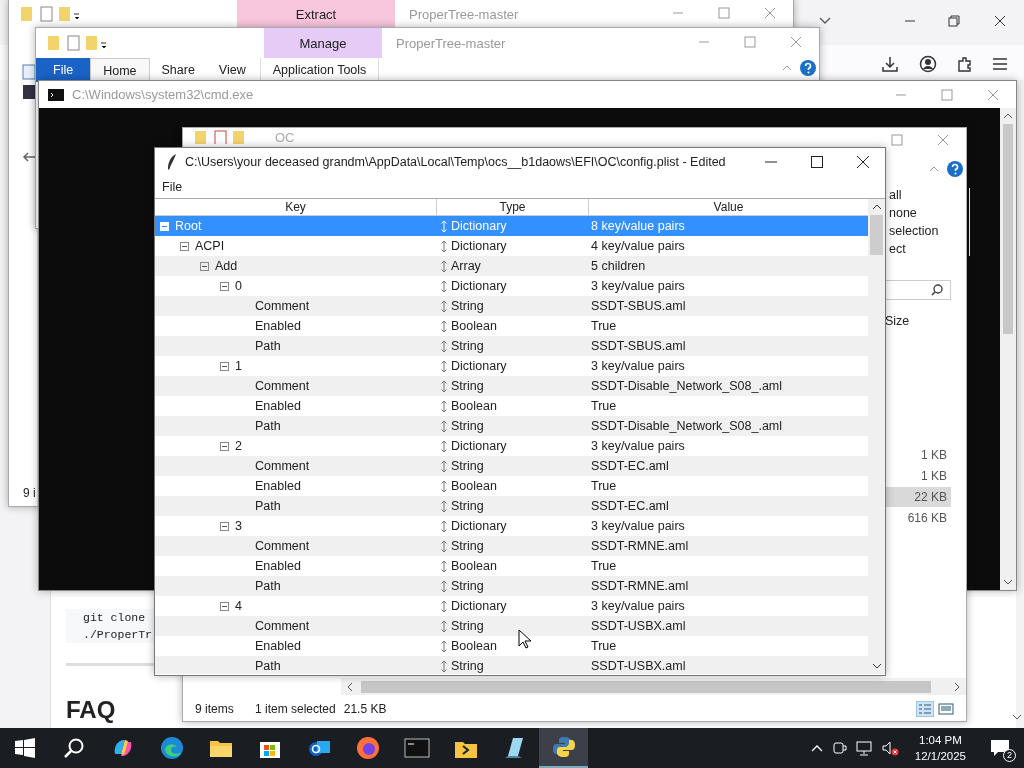 The image size is (1024, 768). What do you see at coordinates (511, 526) in the screenshot?
I see `tree-row: 3 Dictionary 3 key/value pairs` at bounding box center [511, 526].